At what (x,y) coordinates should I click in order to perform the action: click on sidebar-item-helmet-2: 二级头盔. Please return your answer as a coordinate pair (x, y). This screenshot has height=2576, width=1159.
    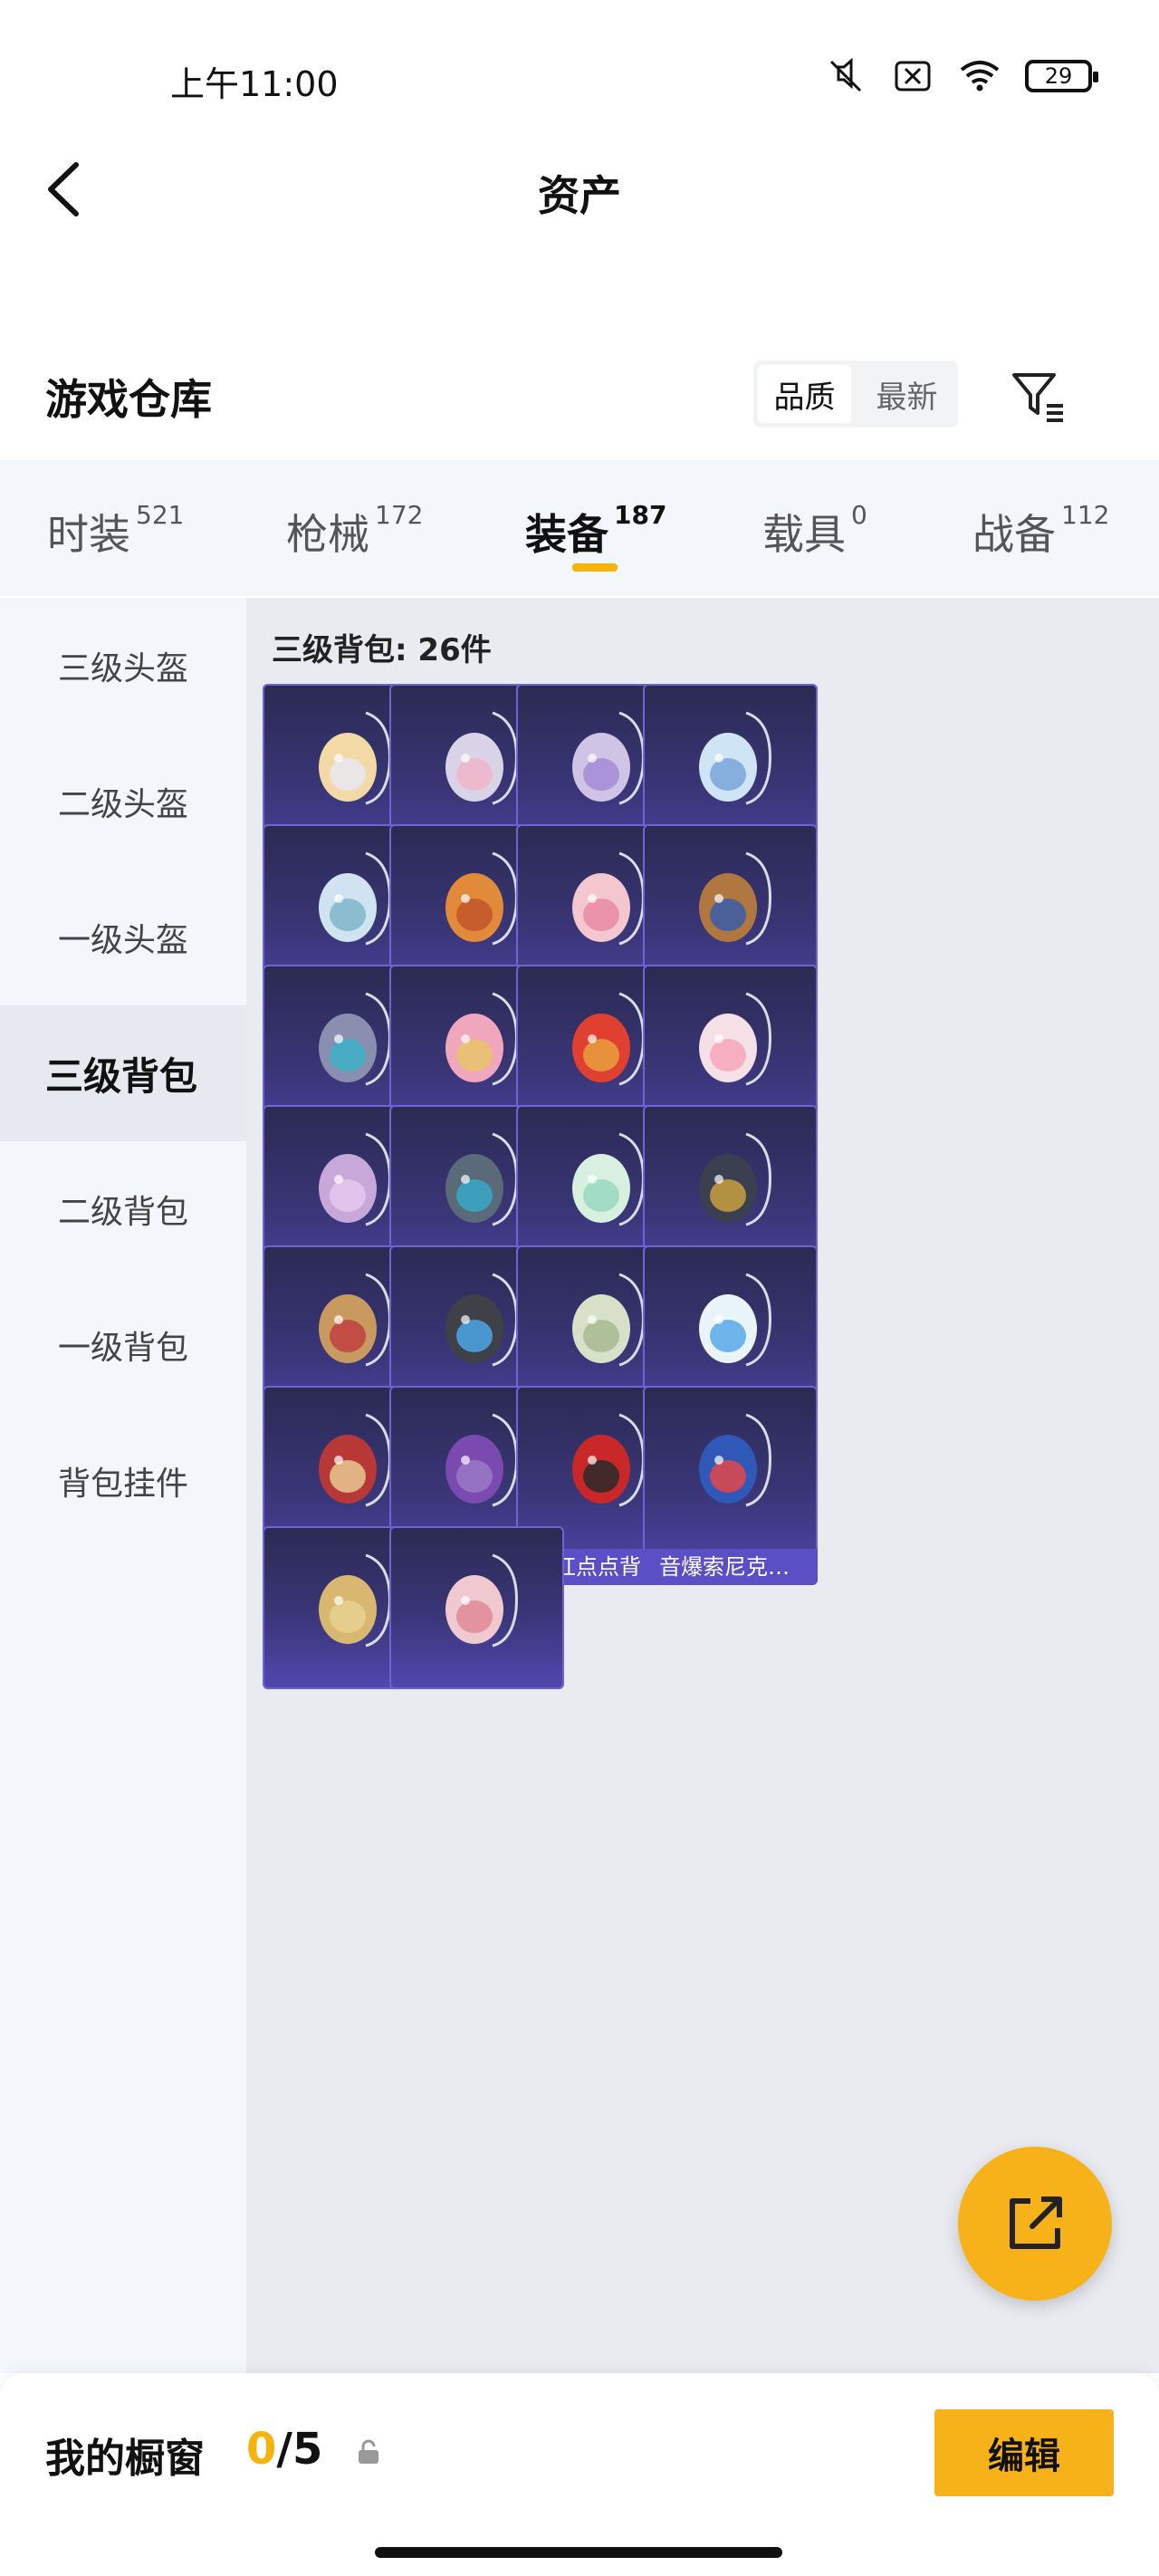
    Looking at the image, I should click on (123, 802).